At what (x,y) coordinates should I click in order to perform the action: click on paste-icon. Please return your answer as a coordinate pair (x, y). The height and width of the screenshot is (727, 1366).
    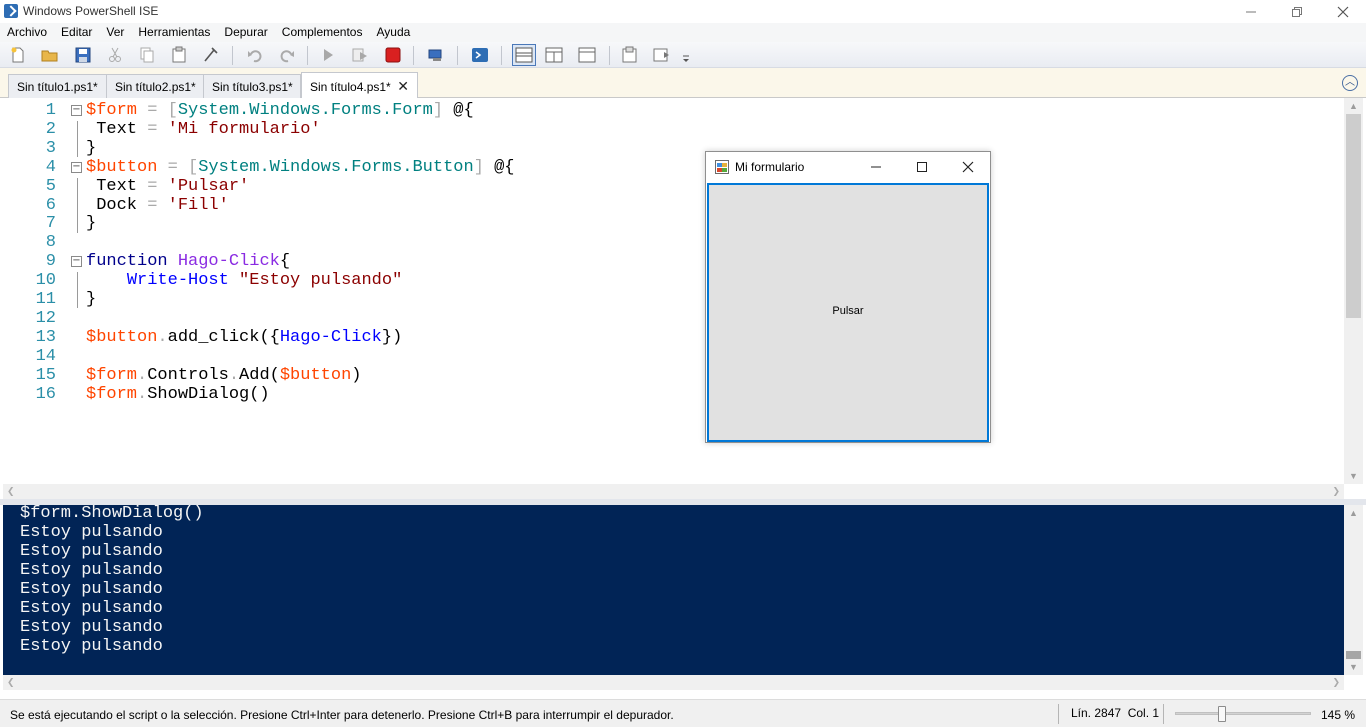
    Looking at the image, I should click on (179, 54).